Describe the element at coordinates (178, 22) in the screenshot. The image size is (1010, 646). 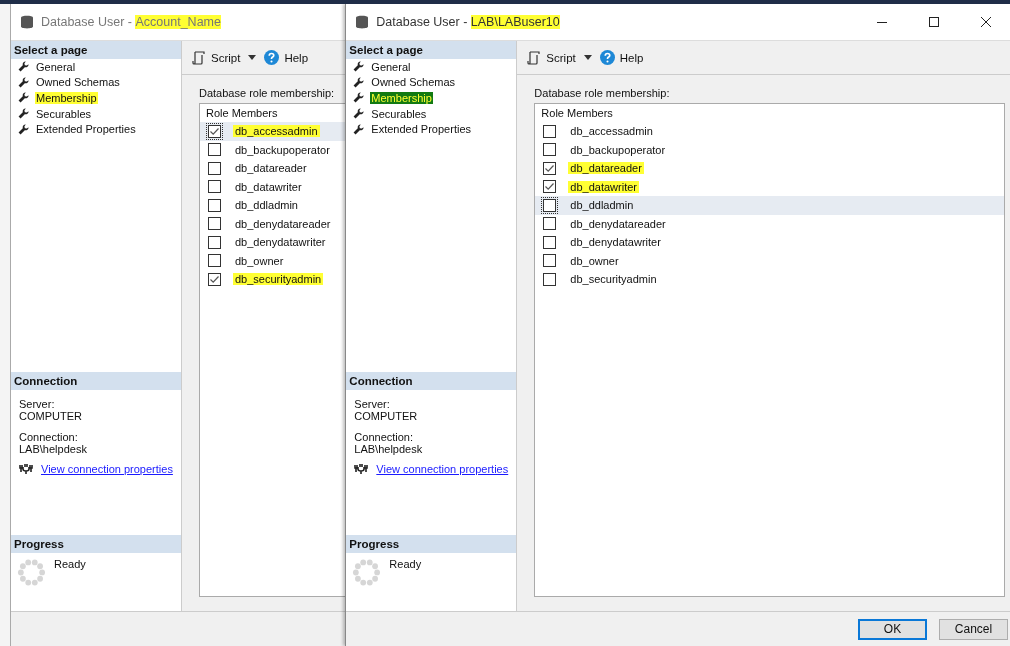
I see `window-title: Account_Name` at that location.